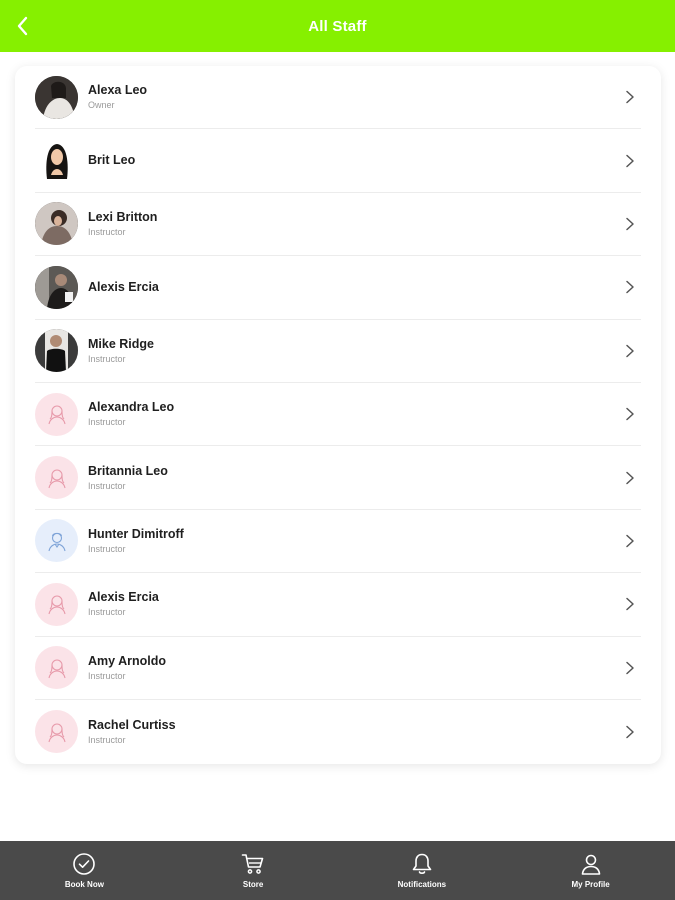  Describe the element at coordinates (338, 288) in the screenshot. I see `staff-row: Alexis Ercia` at that location.